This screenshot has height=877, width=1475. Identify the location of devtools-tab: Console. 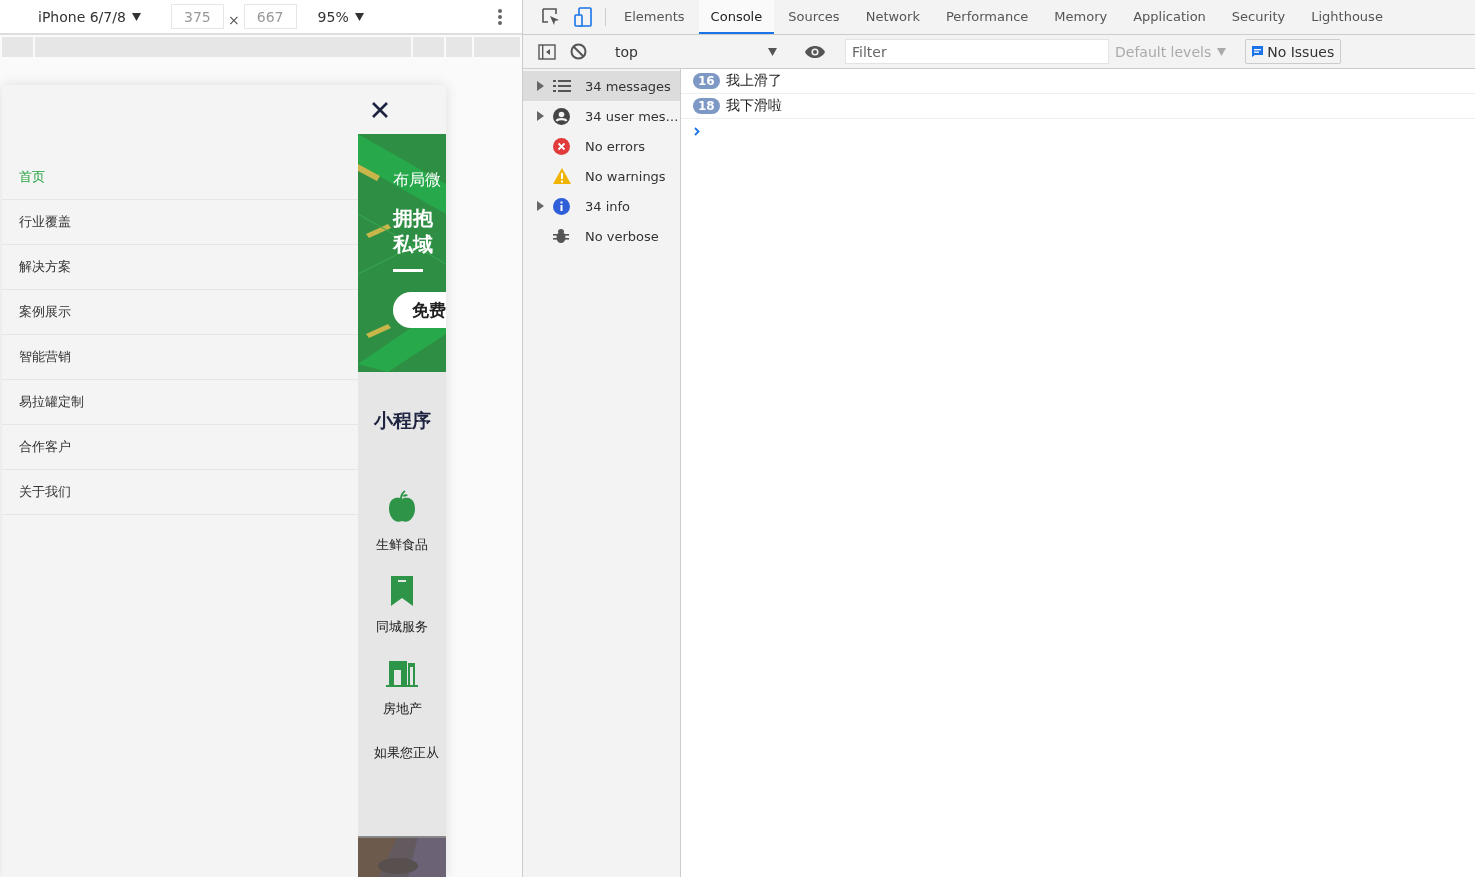
(736, 17).